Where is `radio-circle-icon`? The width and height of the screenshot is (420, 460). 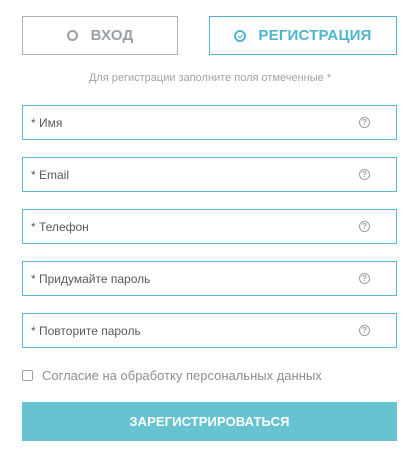 radio-circle-icon is located at coordinates (72, 35).